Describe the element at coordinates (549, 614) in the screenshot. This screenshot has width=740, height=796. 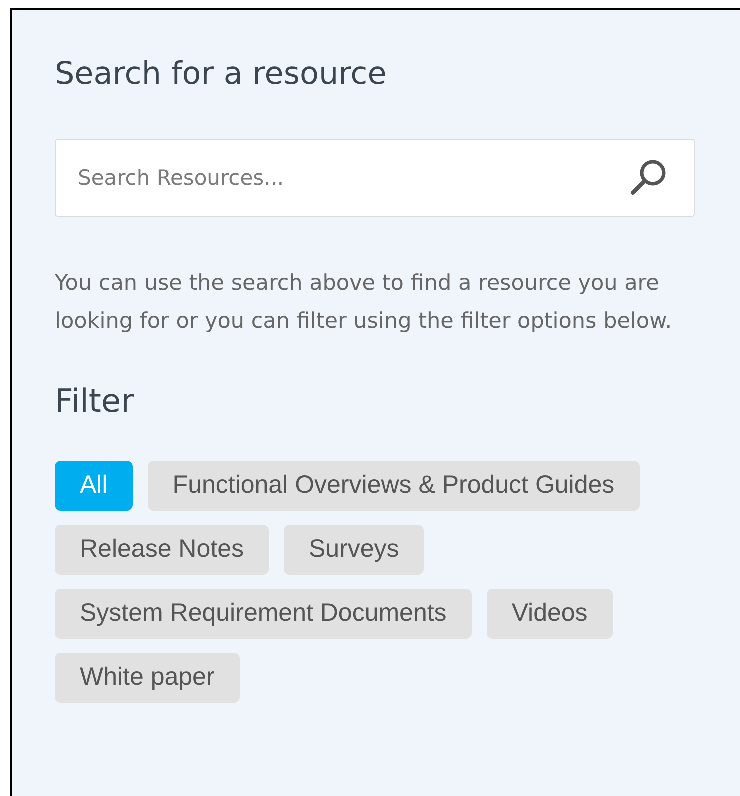
I see `filter-chip: Videos` at that location.